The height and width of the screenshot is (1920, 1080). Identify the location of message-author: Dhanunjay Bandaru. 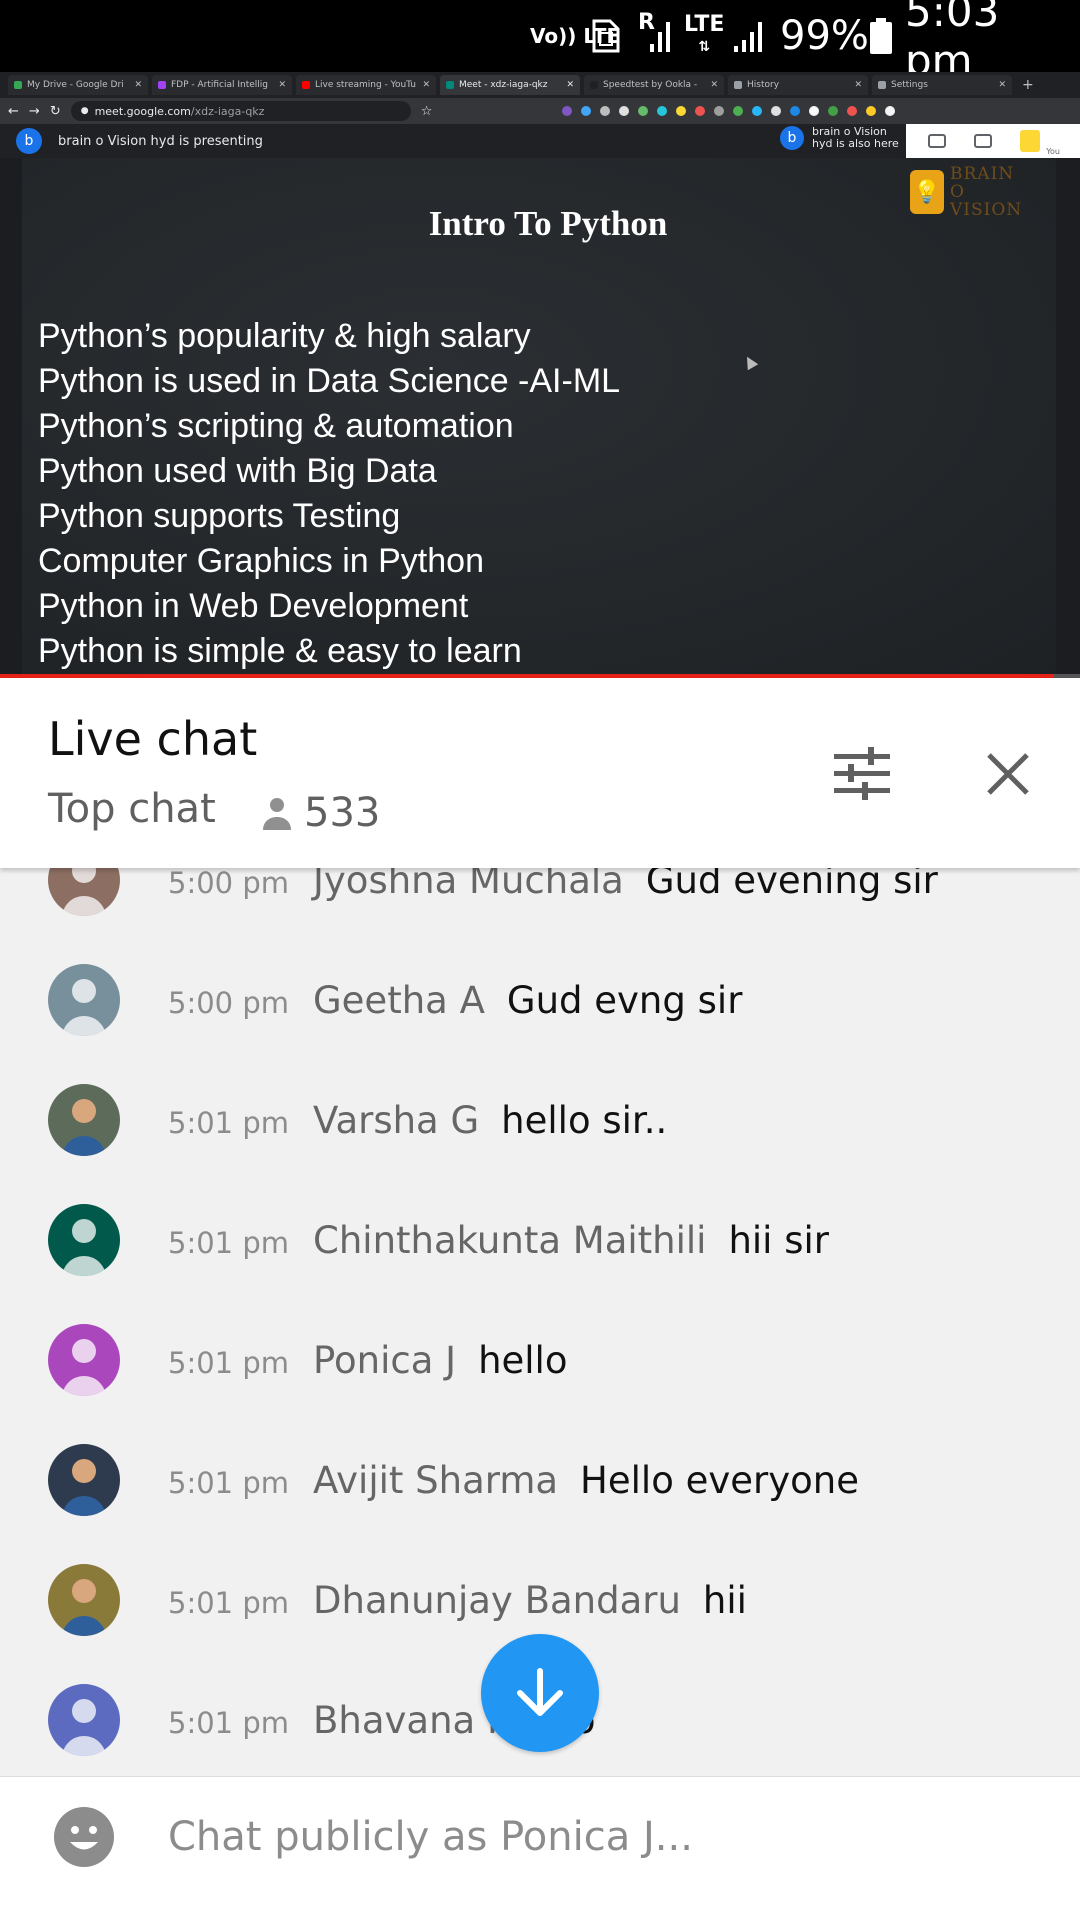
(497, 1600).